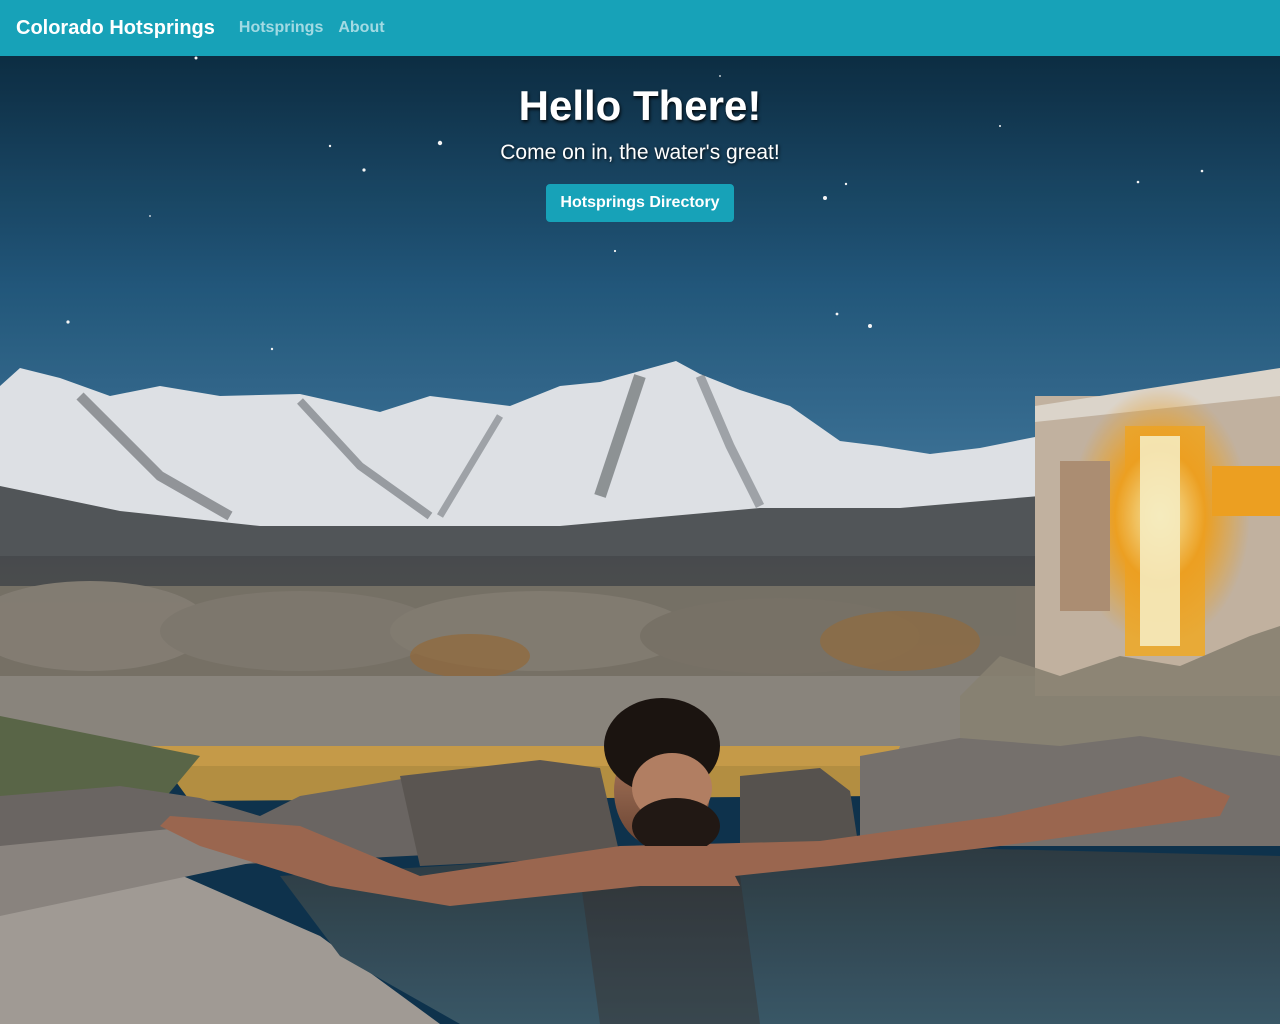 The width and height of the screenshot is (1280, 1024). What do you see at coordinates (640, 203) in the screenshot?
I see `hotsprings-directory-button: Hotsprings Directory` at bounding box center [640, 203].